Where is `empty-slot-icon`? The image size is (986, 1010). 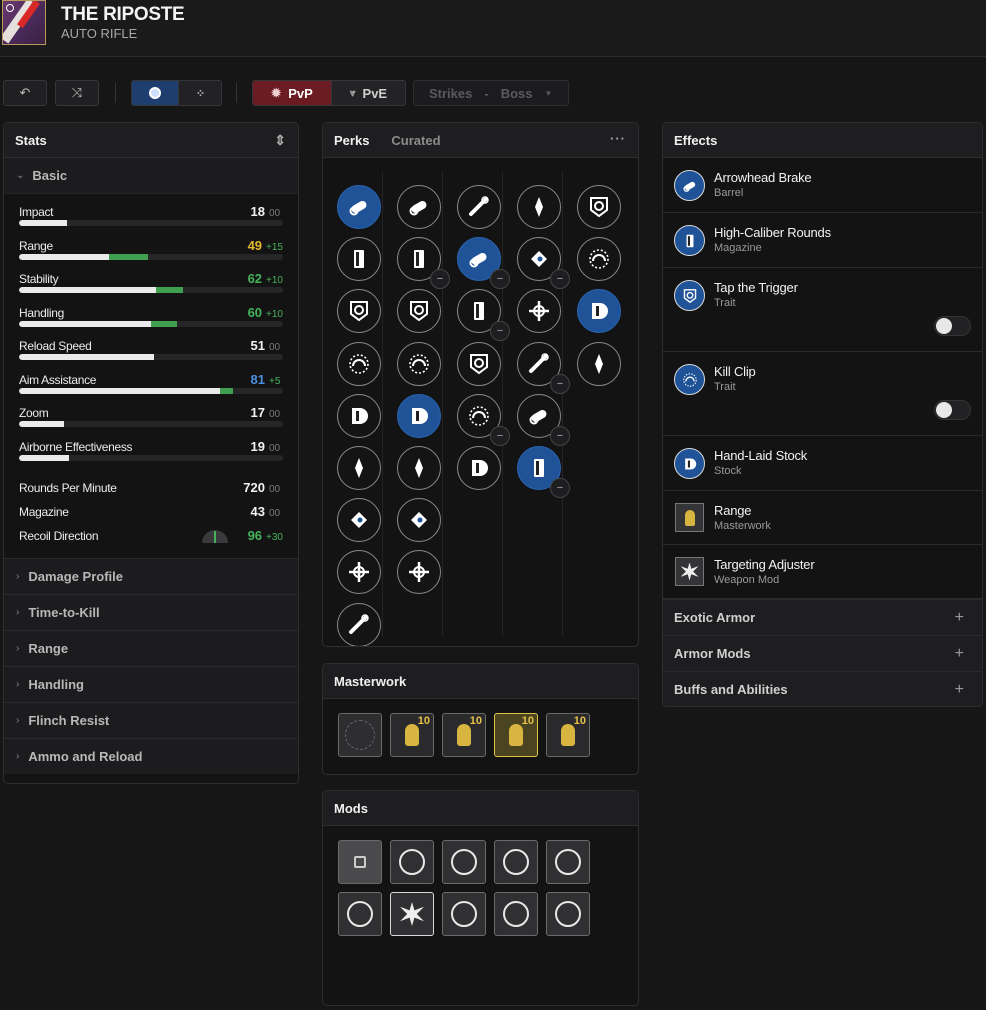
empty-slot-icon is located at coordinates (360, 735).